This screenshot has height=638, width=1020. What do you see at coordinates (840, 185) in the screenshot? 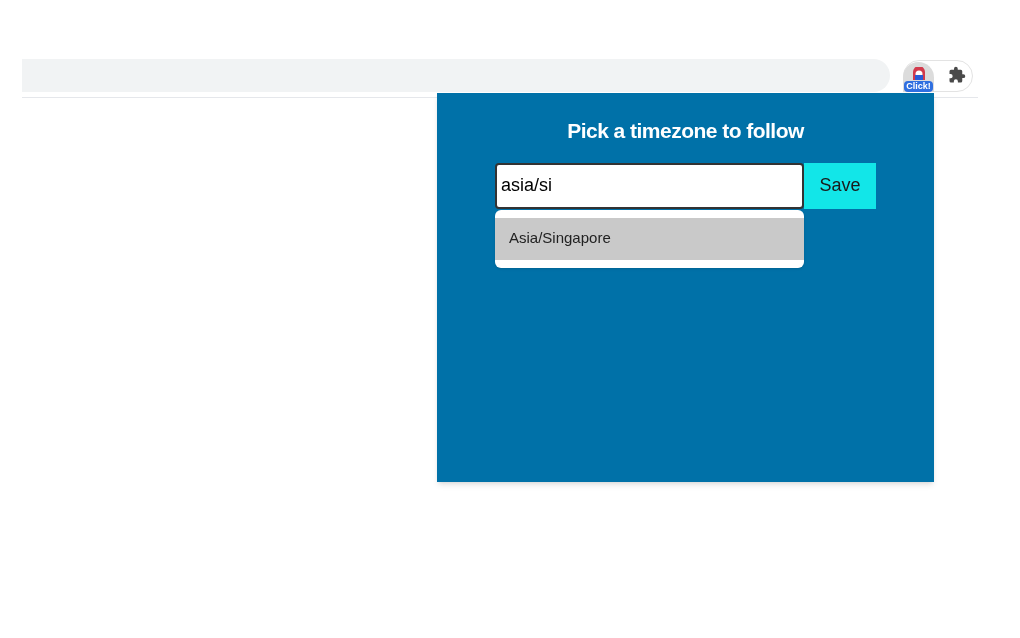
I see `save-button: Save` at bounding box center [840, 185].